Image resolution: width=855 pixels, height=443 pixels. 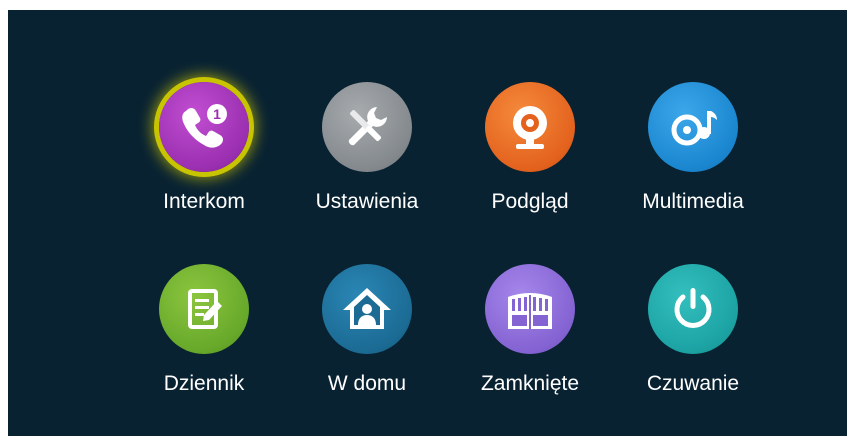 I want to click on notepad-icon, so click(x=204, y=309).